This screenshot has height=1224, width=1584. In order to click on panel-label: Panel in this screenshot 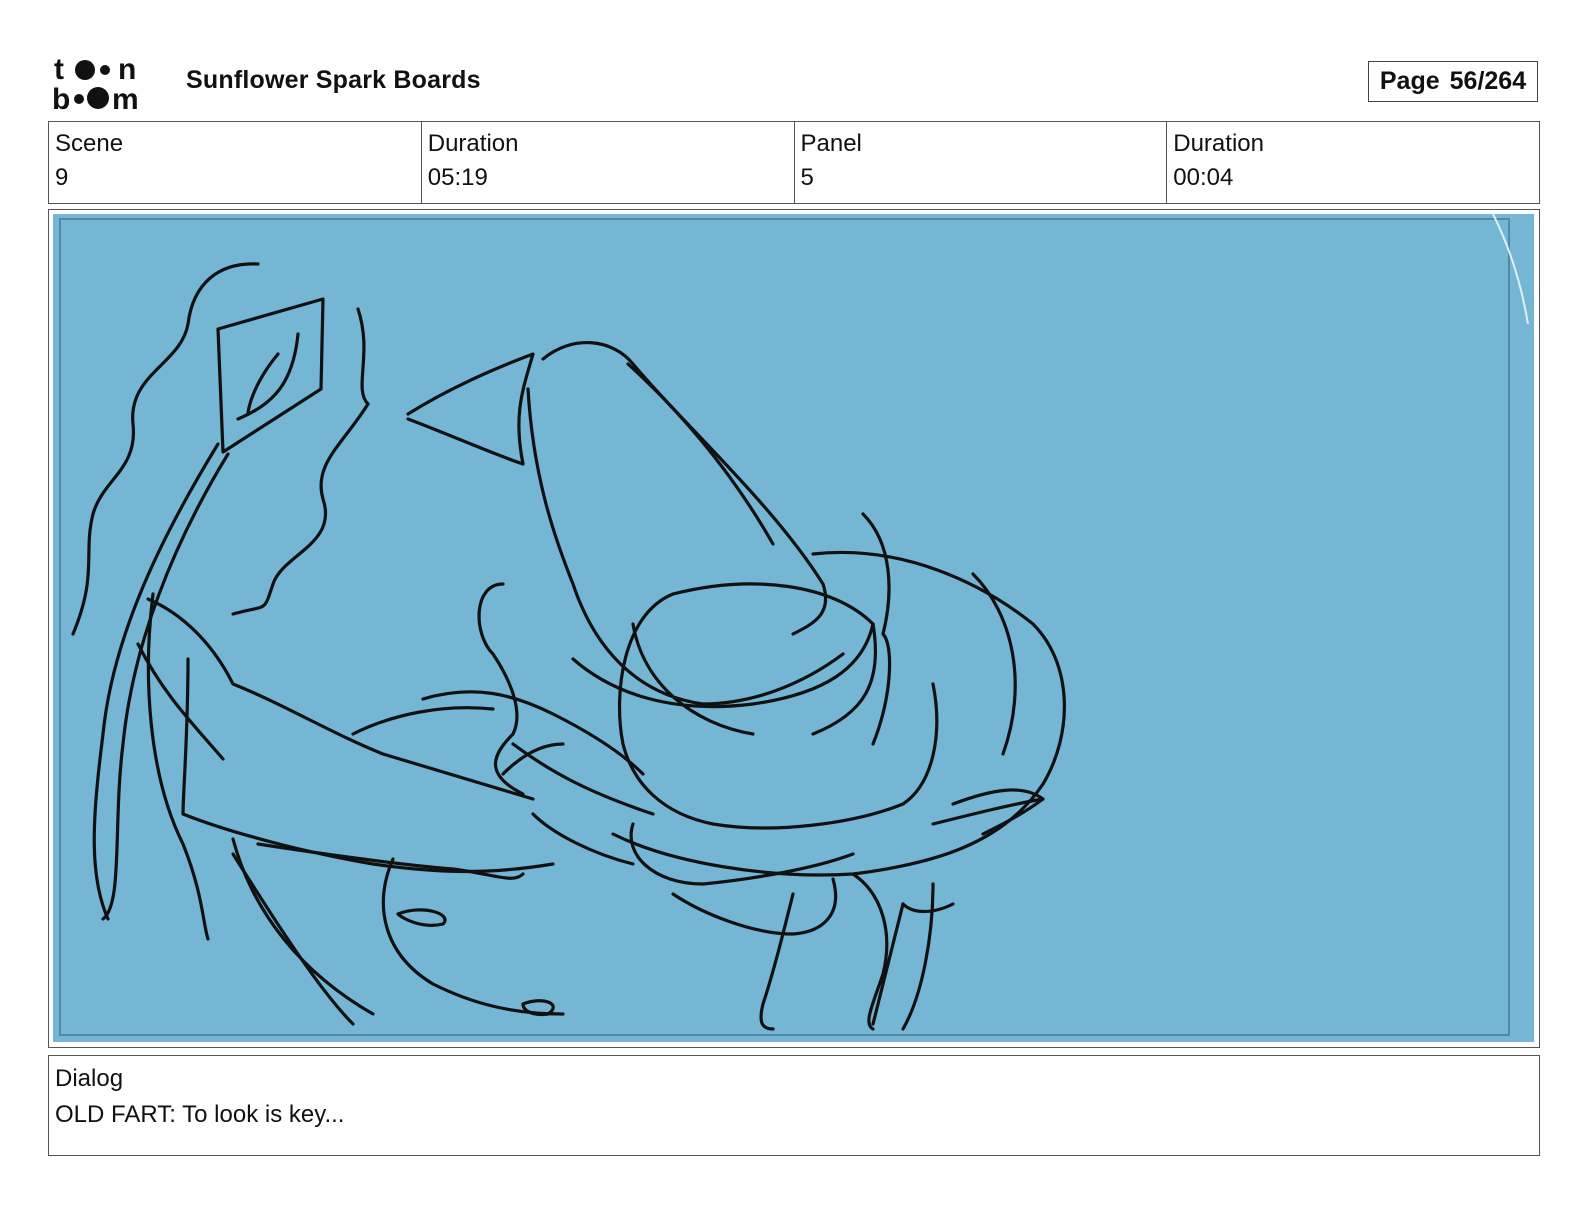, I will do `click(831, 143)`.